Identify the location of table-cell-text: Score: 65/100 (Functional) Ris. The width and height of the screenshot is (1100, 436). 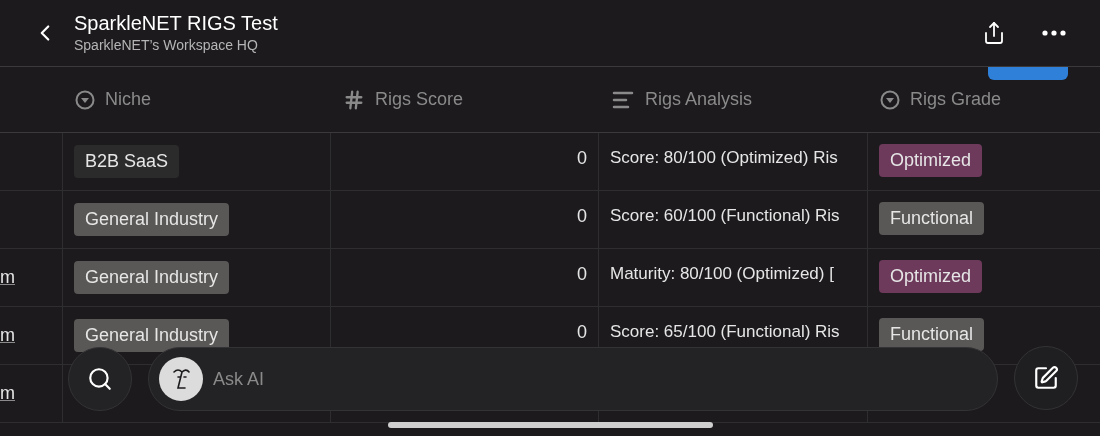
(725, 332).